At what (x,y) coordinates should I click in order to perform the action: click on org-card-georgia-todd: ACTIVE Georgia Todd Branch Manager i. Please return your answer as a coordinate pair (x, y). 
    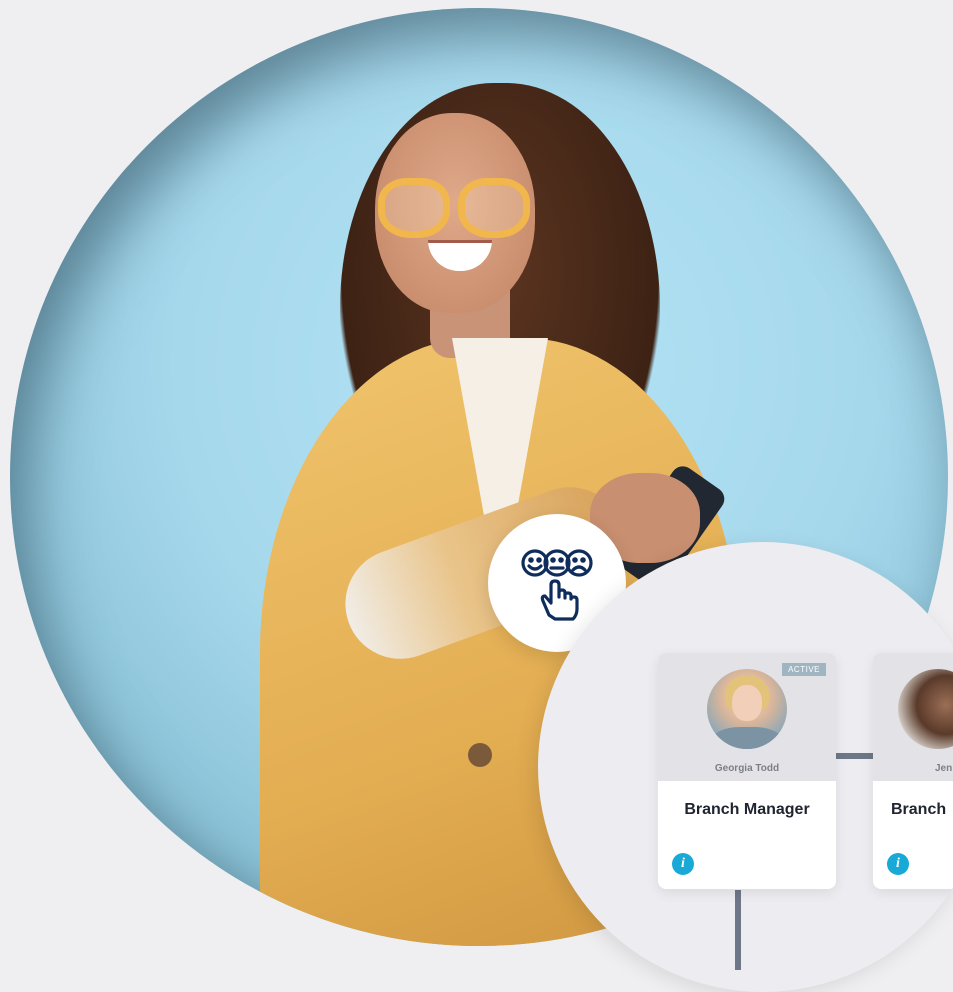
    Looking at the image, I should click on (747, 771).